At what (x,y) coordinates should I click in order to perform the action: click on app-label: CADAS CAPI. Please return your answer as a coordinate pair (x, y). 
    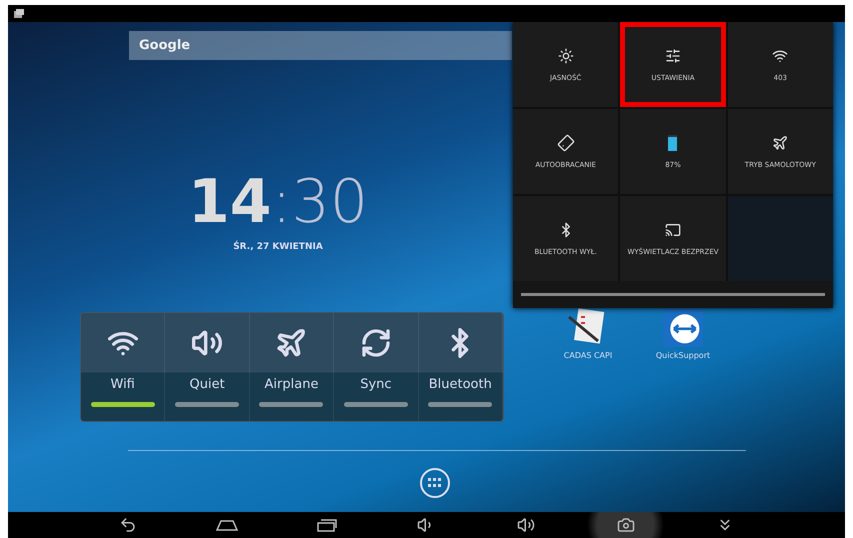
    Looking at the image, I should click on (588, 355).